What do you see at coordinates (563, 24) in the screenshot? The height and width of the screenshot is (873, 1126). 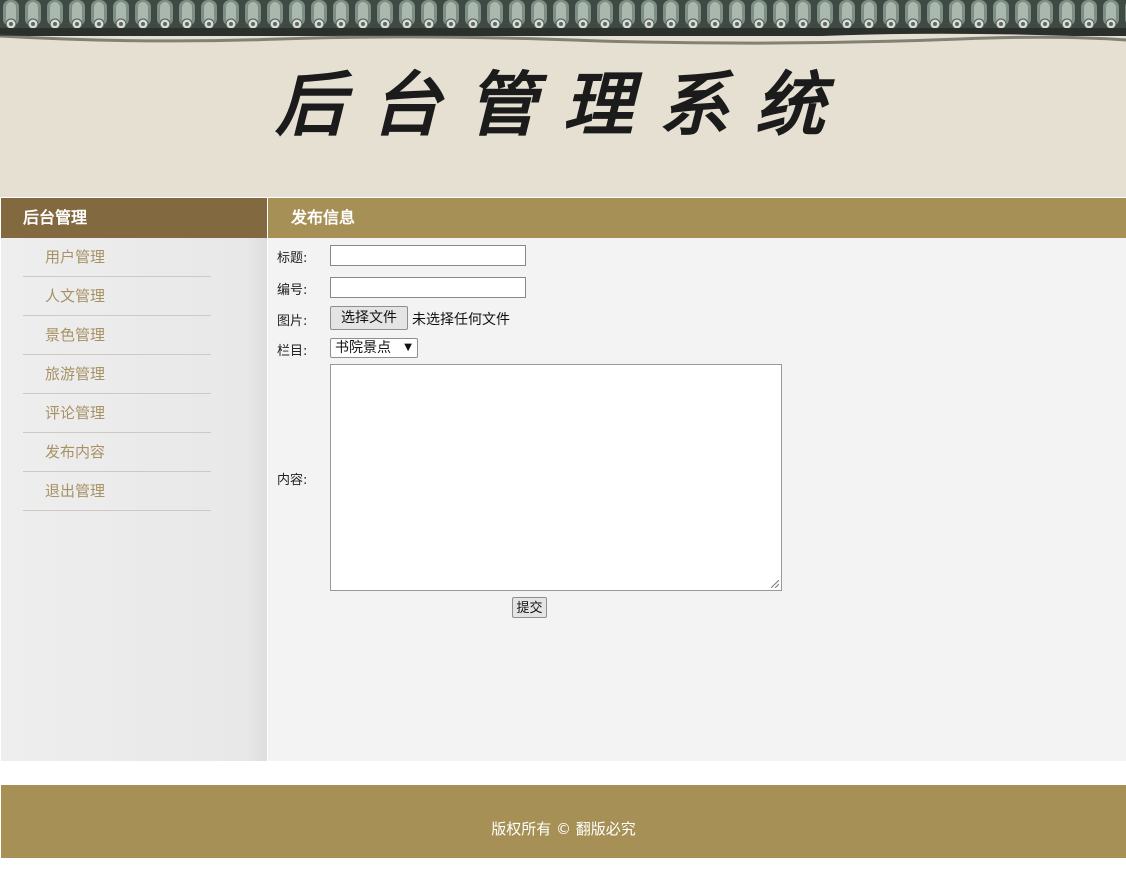 I see `roof-tiles-banner` at bounding box center [563, 24].